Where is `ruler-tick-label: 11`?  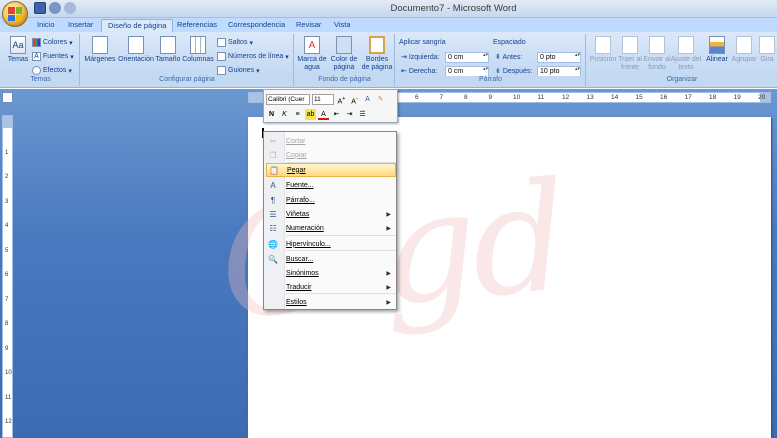 ruler-tick-label: 11 is located at coordinates (541, 97).